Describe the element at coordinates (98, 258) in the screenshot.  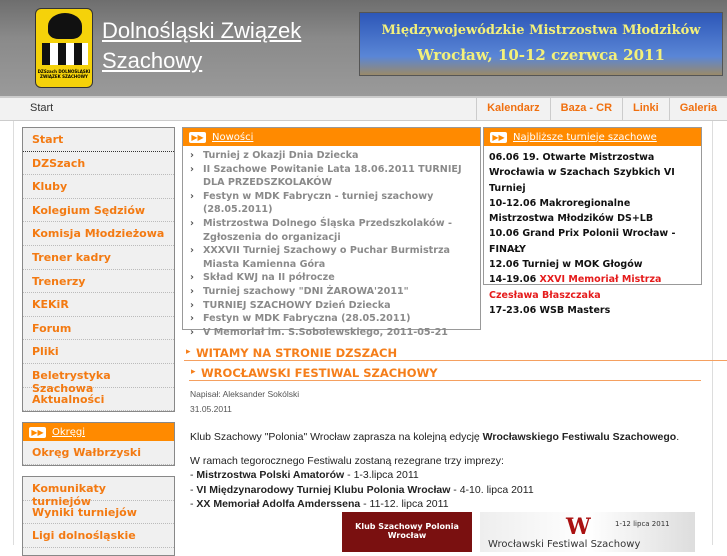
I see `menu-item: Trener kadry` at that location.